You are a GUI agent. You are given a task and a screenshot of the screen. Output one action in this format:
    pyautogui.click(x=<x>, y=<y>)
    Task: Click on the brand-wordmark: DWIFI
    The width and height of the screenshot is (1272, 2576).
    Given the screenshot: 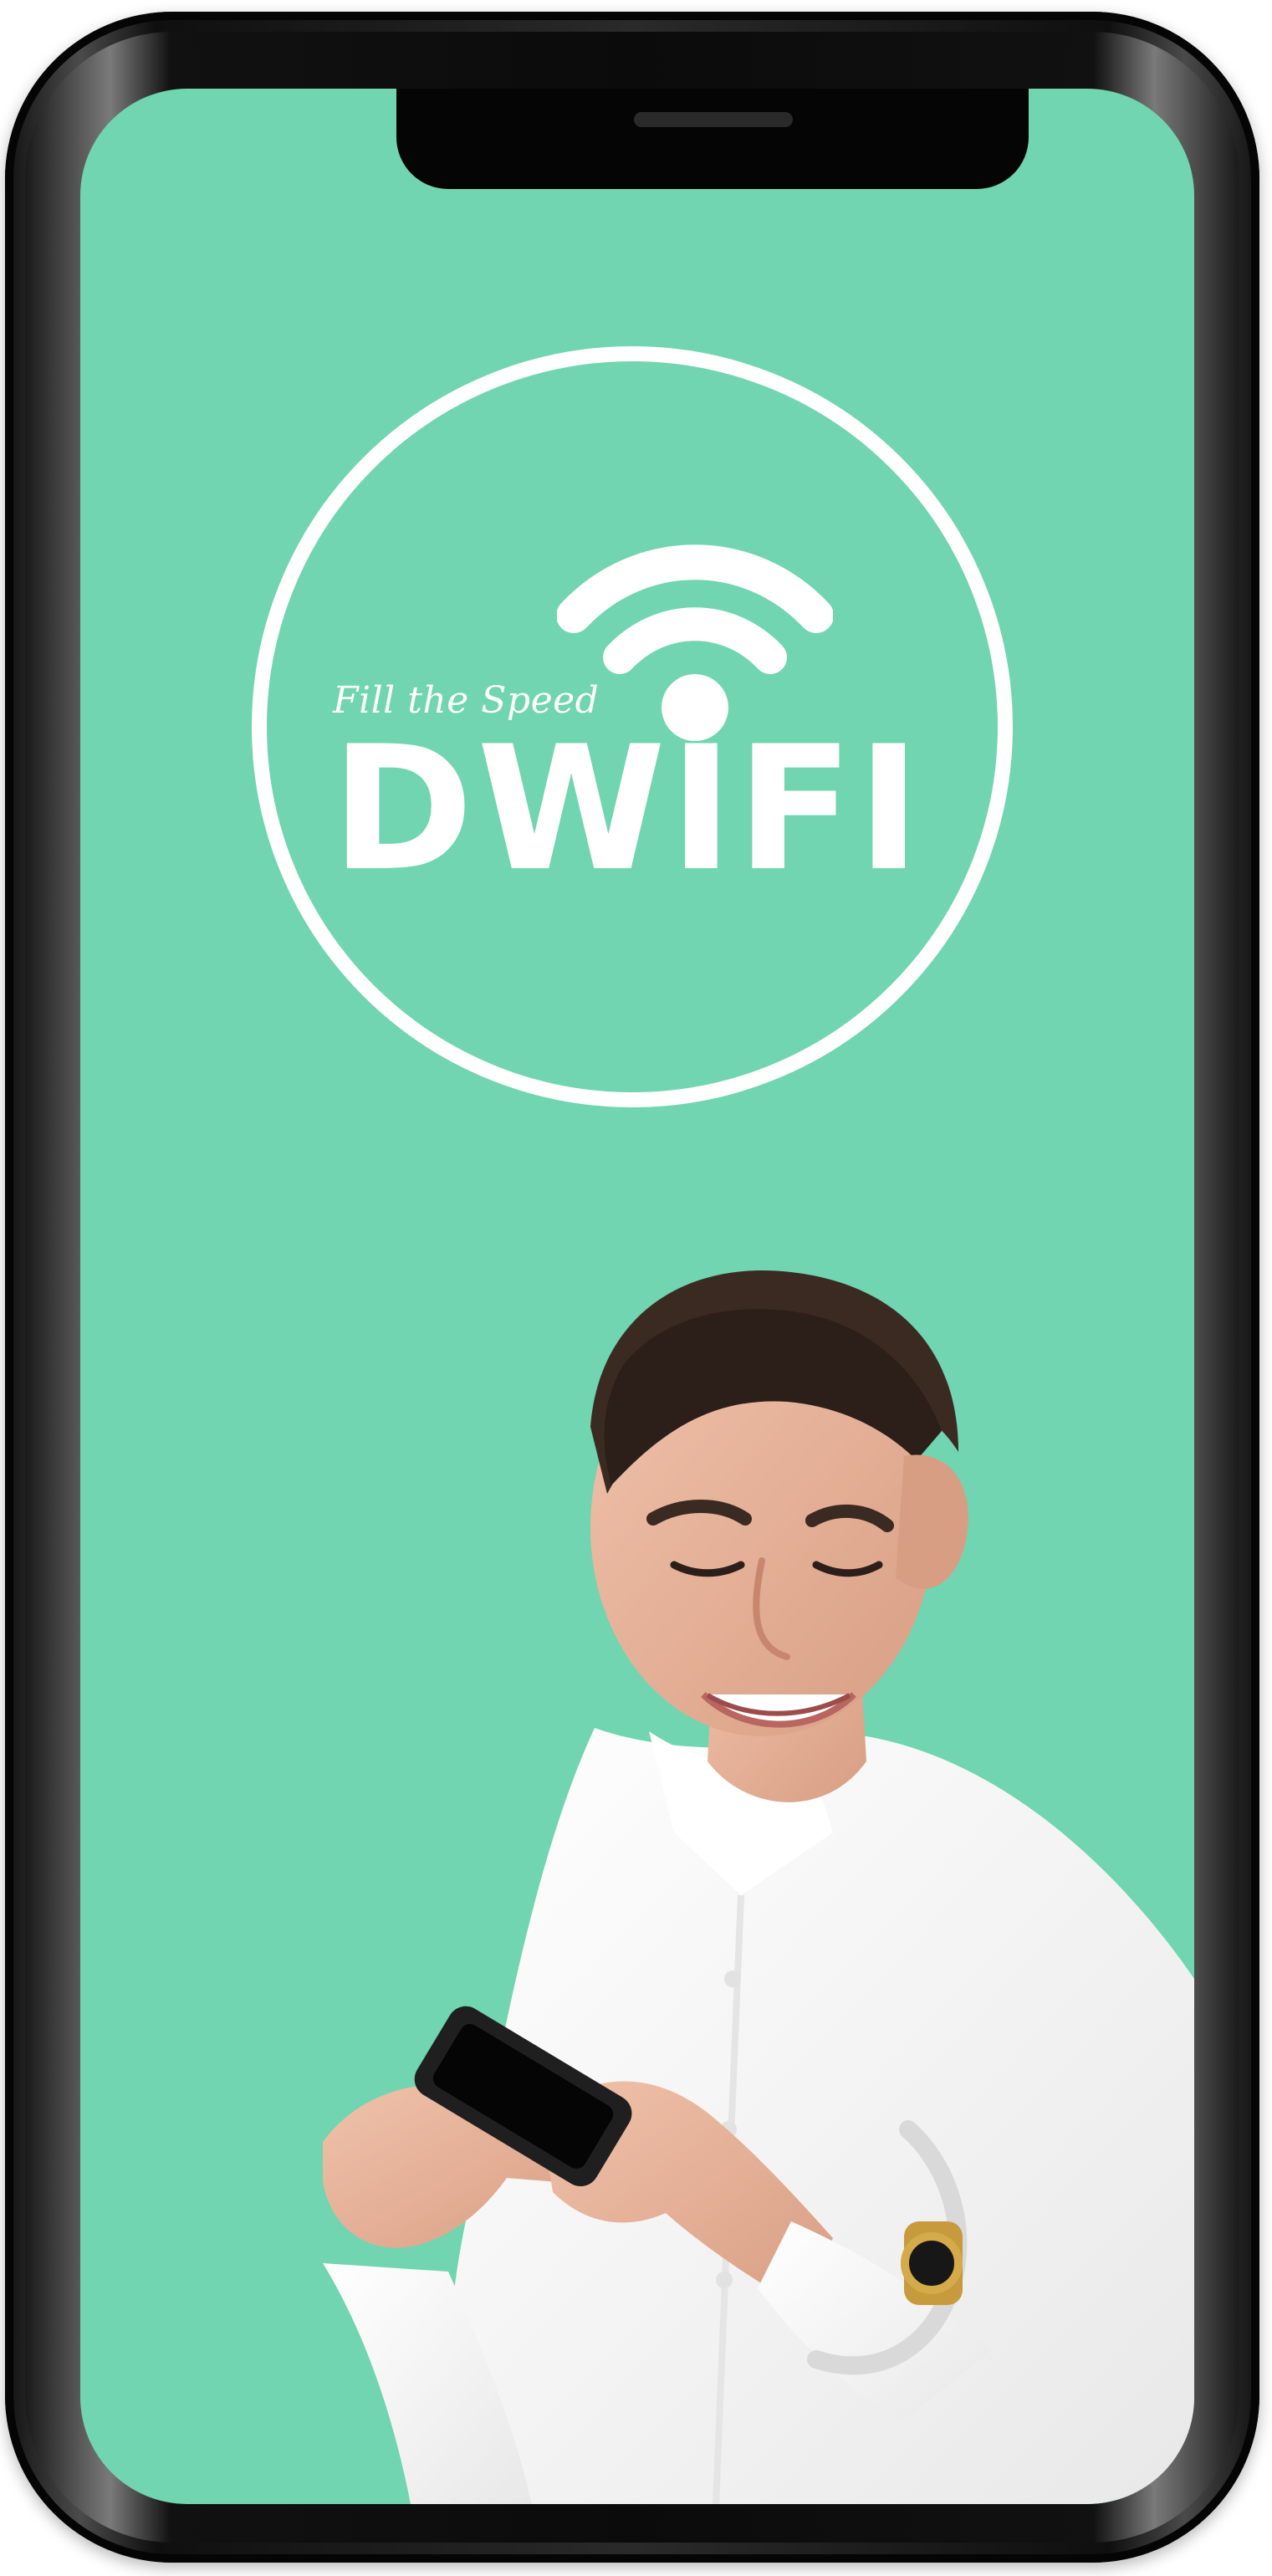 What is the action you would take?
    pyautogui.click(x=627, y=809)
    